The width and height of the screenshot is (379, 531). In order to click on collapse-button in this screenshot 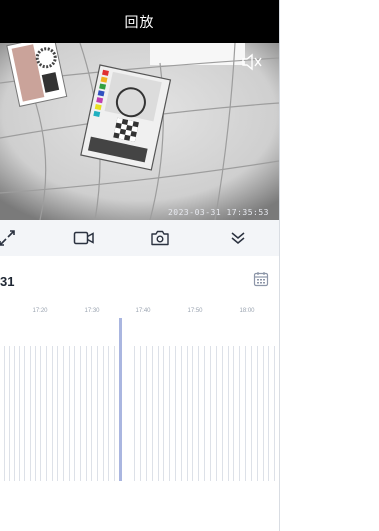, I will do `click(238, 238)`.